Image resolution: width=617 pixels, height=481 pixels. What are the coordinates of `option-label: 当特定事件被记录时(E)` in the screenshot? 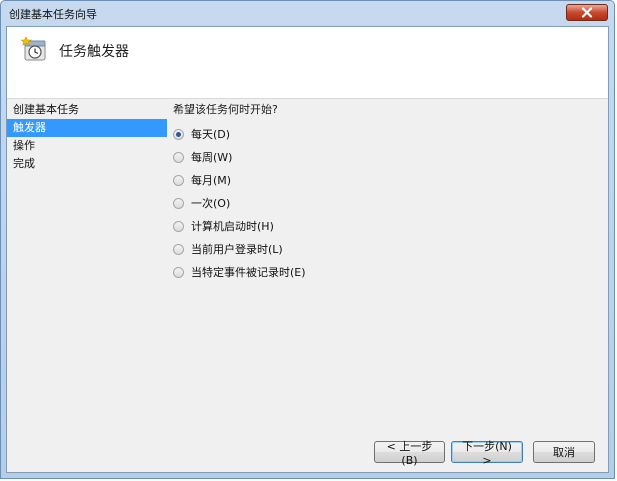 It's located at (248, 272).